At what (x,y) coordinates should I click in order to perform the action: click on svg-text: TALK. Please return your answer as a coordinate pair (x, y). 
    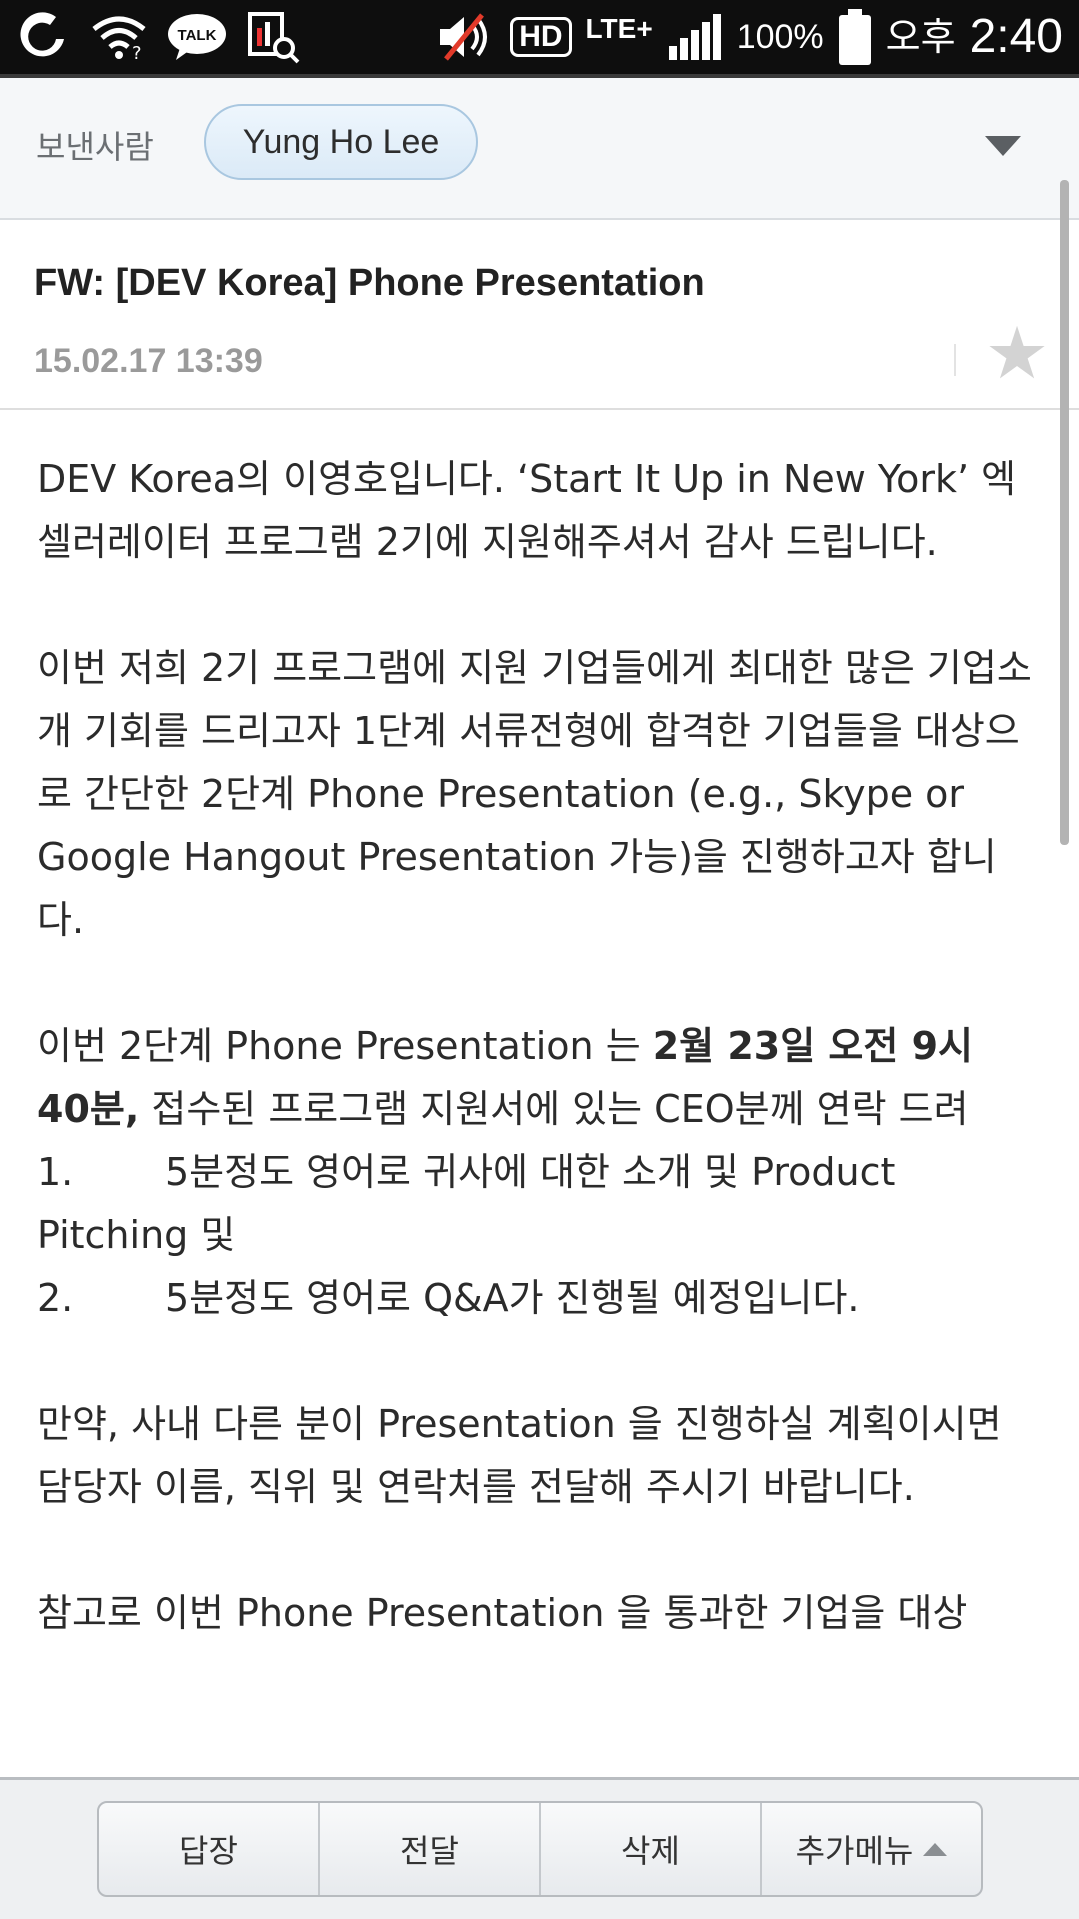
    Looking at the image, I should click on (197, 35).